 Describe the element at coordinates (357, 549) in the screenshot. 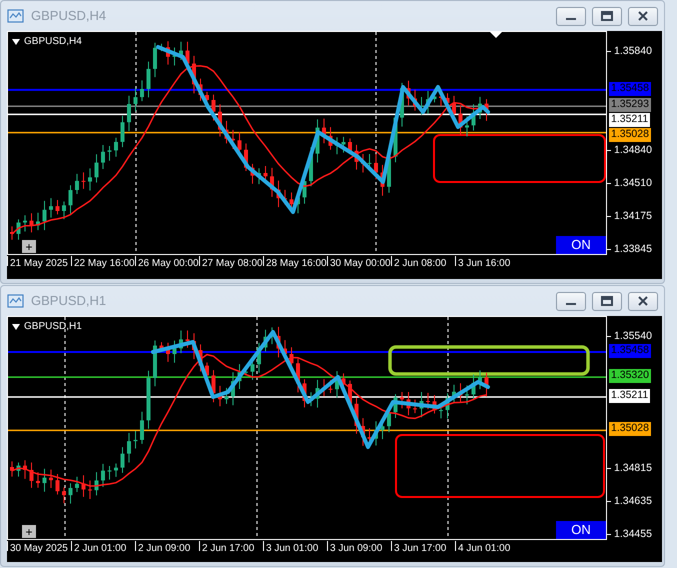

I see `time-axis-label: 3 Jun 09:00` at that location.